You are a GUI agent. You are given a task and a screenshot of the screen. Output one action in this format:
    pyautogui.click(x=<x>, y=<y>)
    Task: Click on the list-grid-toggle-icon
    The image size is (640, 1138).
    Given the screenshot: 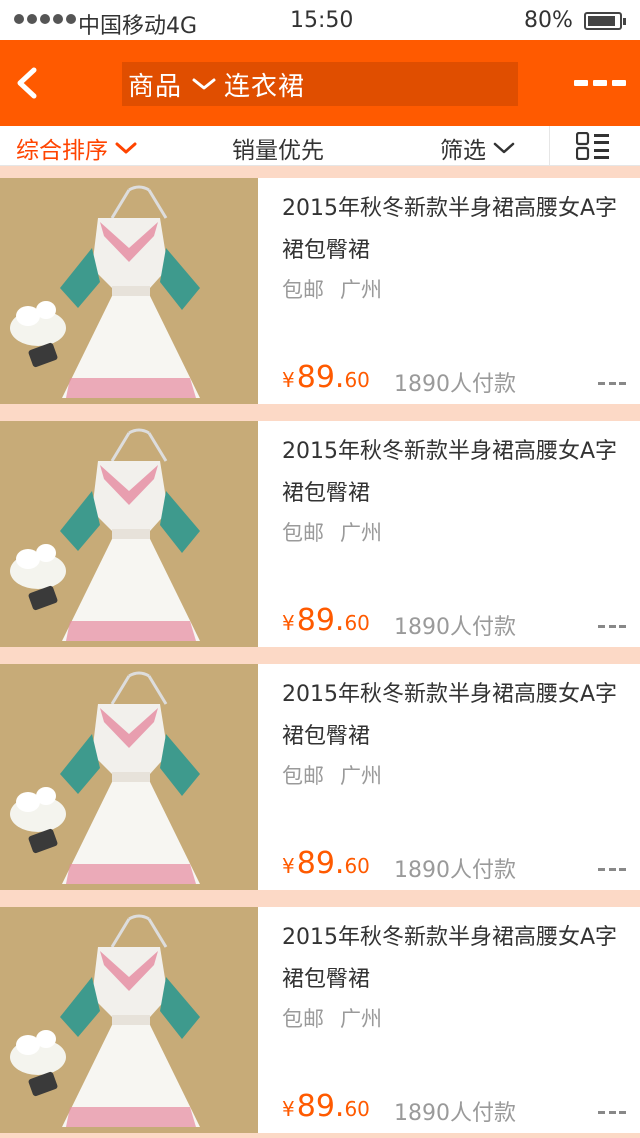 What is the action you would take?
    pyautogui.click(x=592, y=146)
    